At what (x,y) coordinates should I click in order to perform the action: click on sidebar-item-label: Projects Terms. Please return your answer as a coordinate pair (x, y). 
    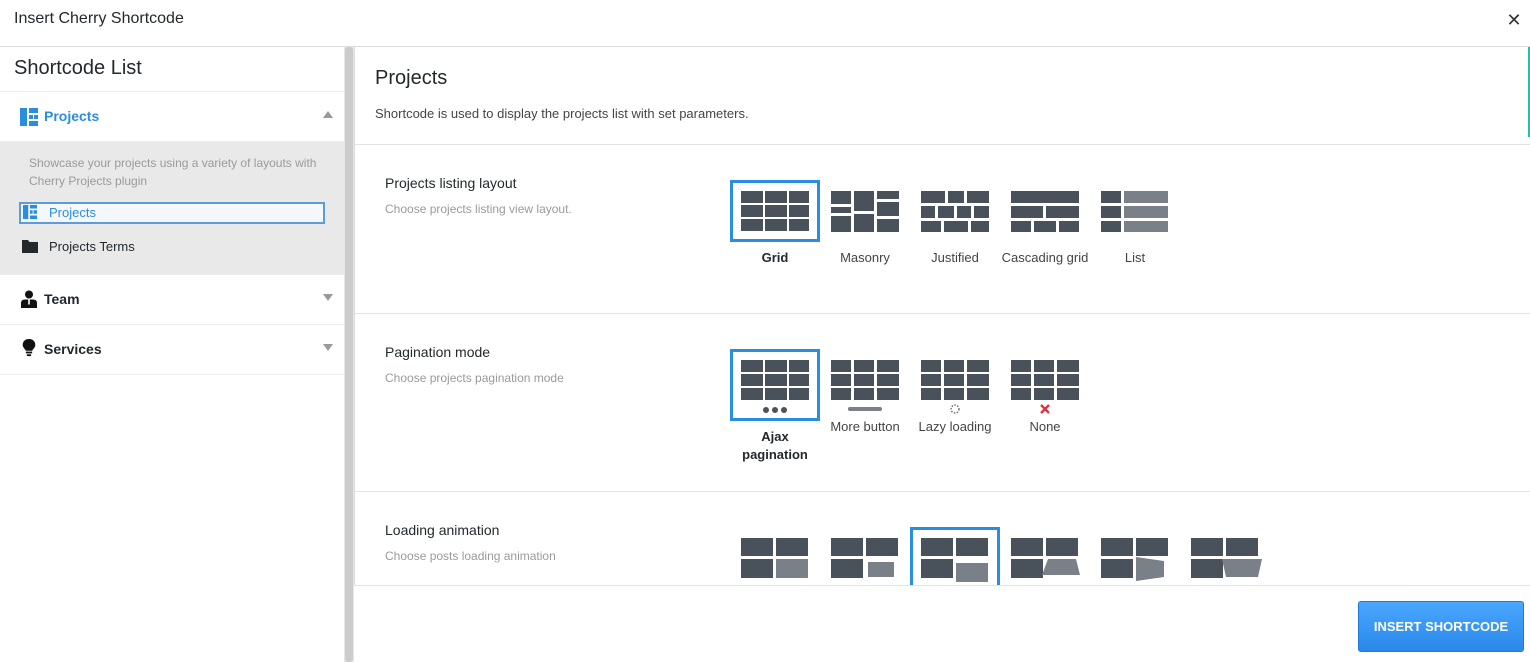
    Looking at the image, I should click on (92, 246).